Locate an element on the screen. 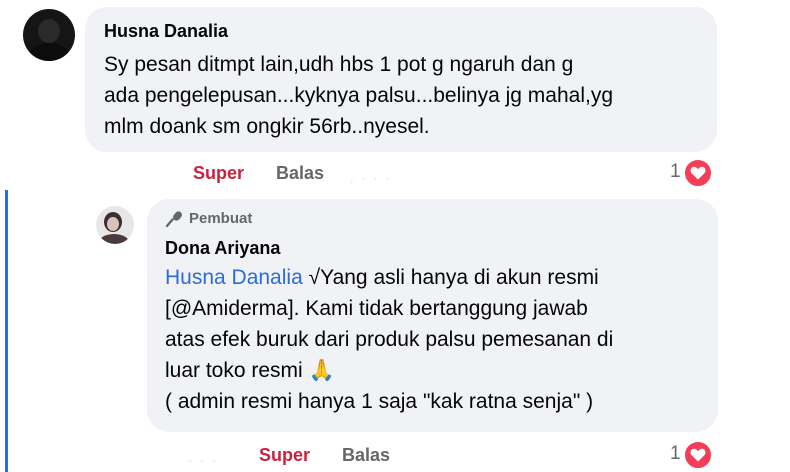  author-badge: Pembuat is located at coordinates (208, 219).